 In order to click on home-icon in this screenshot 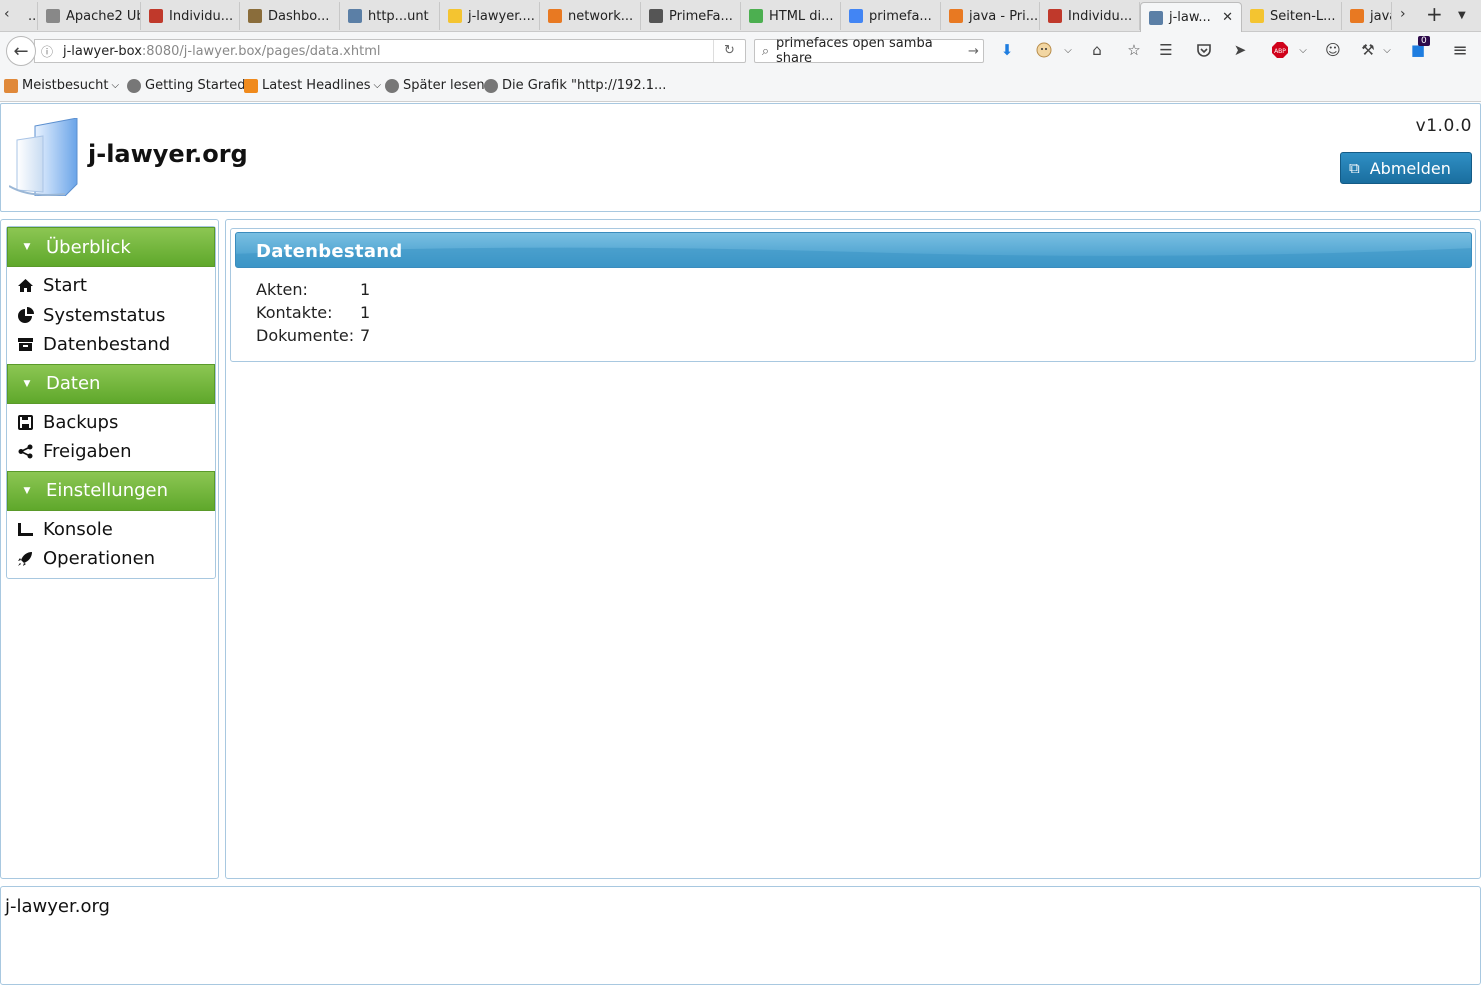, I will do `click(25, 285)`.